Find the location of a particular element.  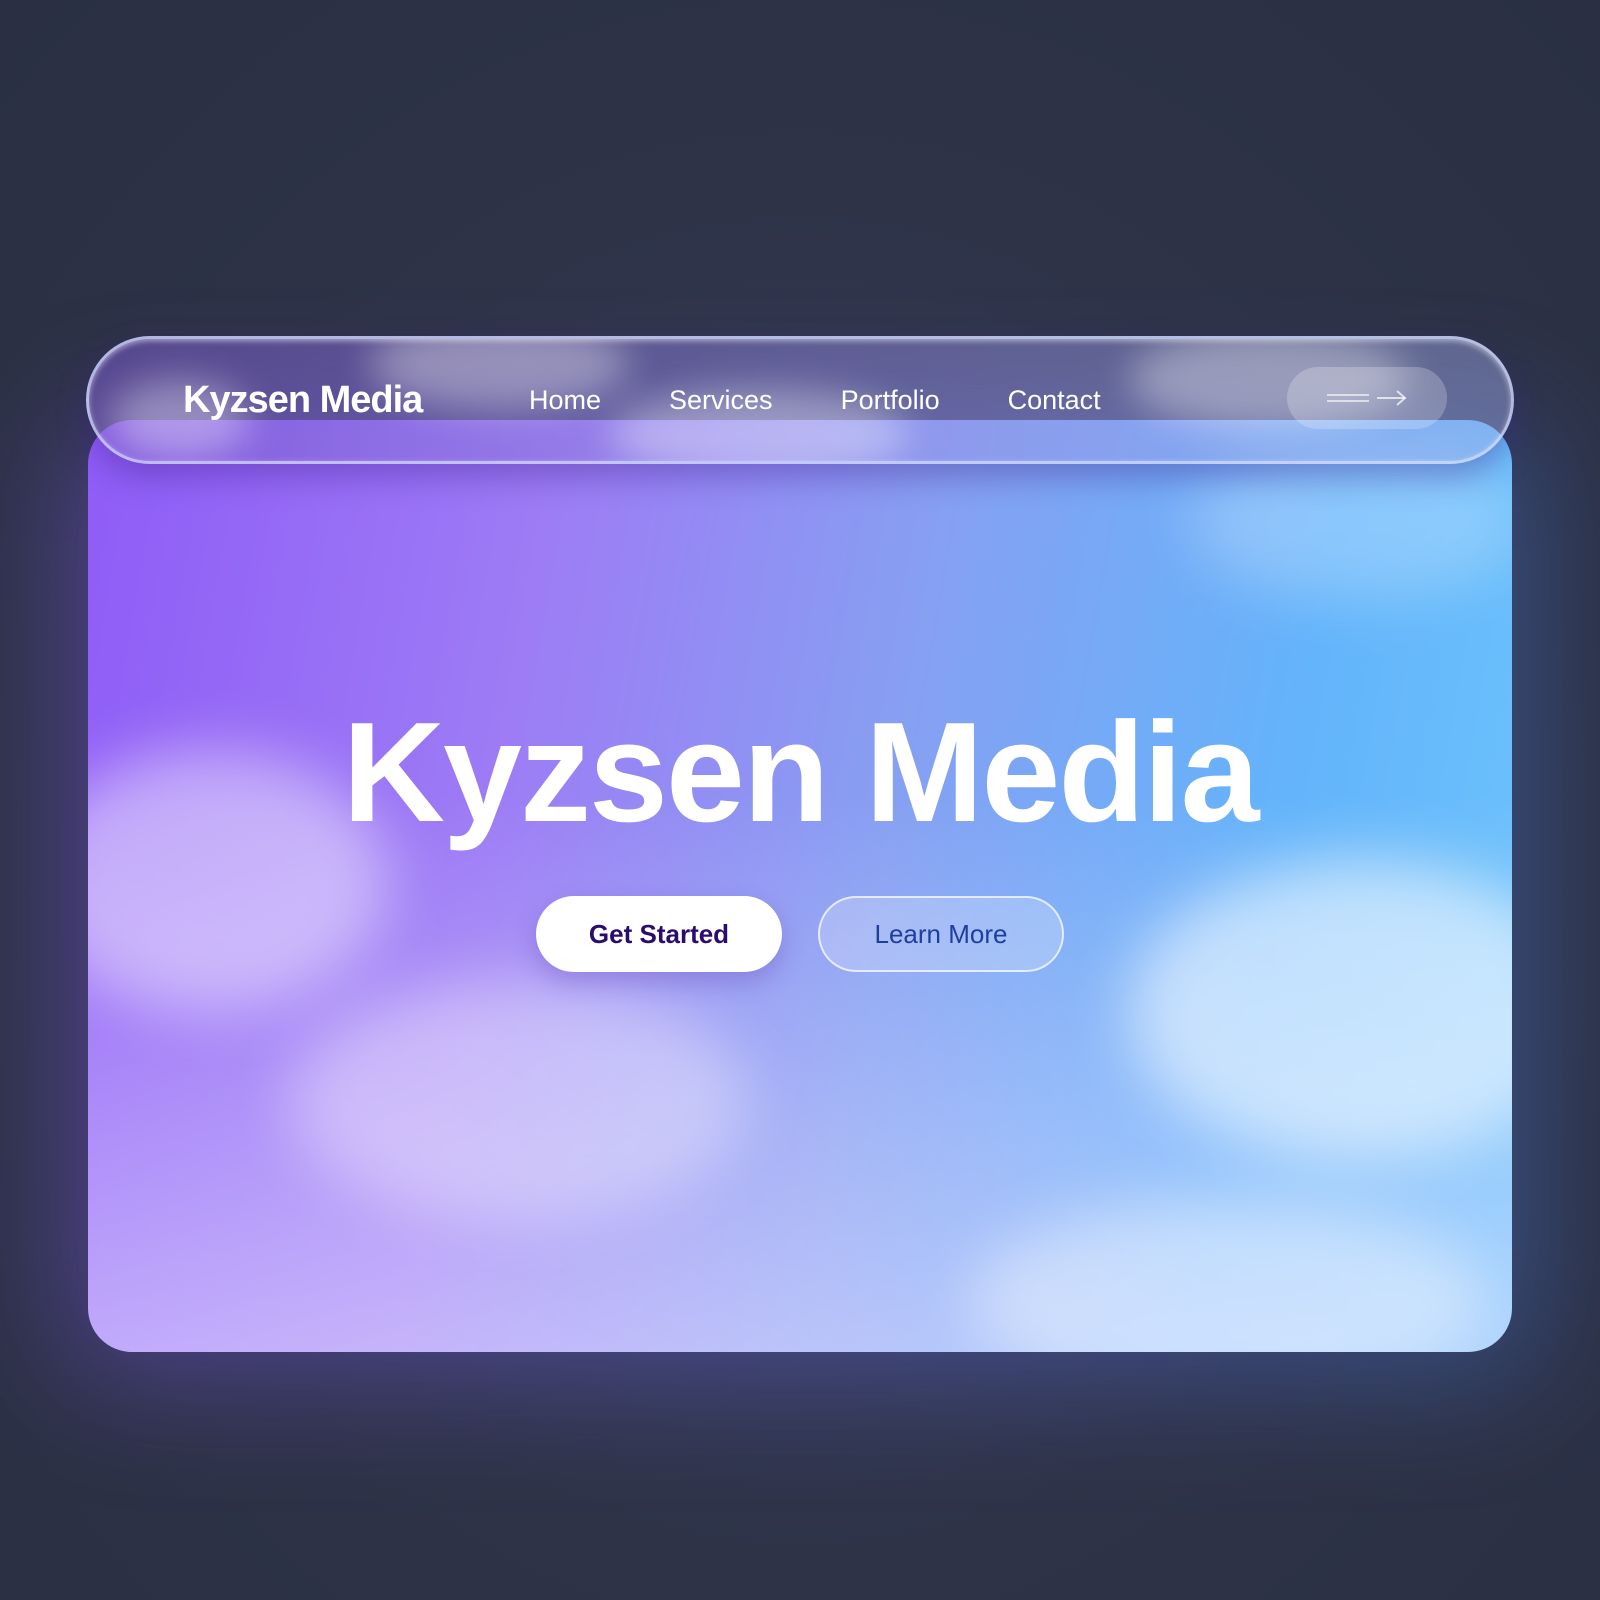

learn-more-button: Learn More is located at coordinates (941, 934).